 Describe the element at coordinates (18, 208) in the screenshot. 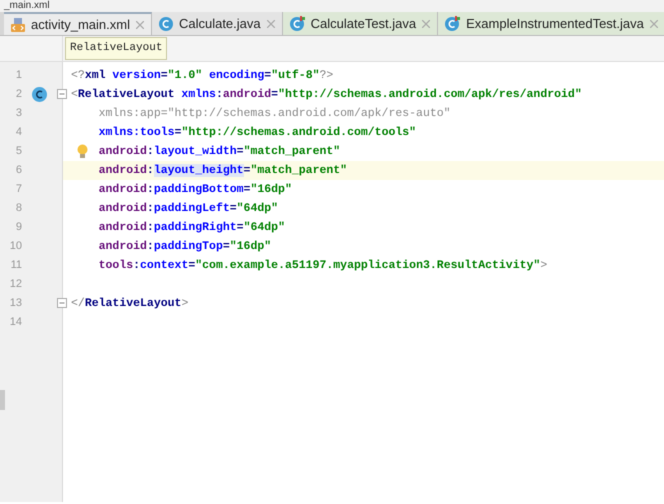

I see `line-number: 8` at that location.